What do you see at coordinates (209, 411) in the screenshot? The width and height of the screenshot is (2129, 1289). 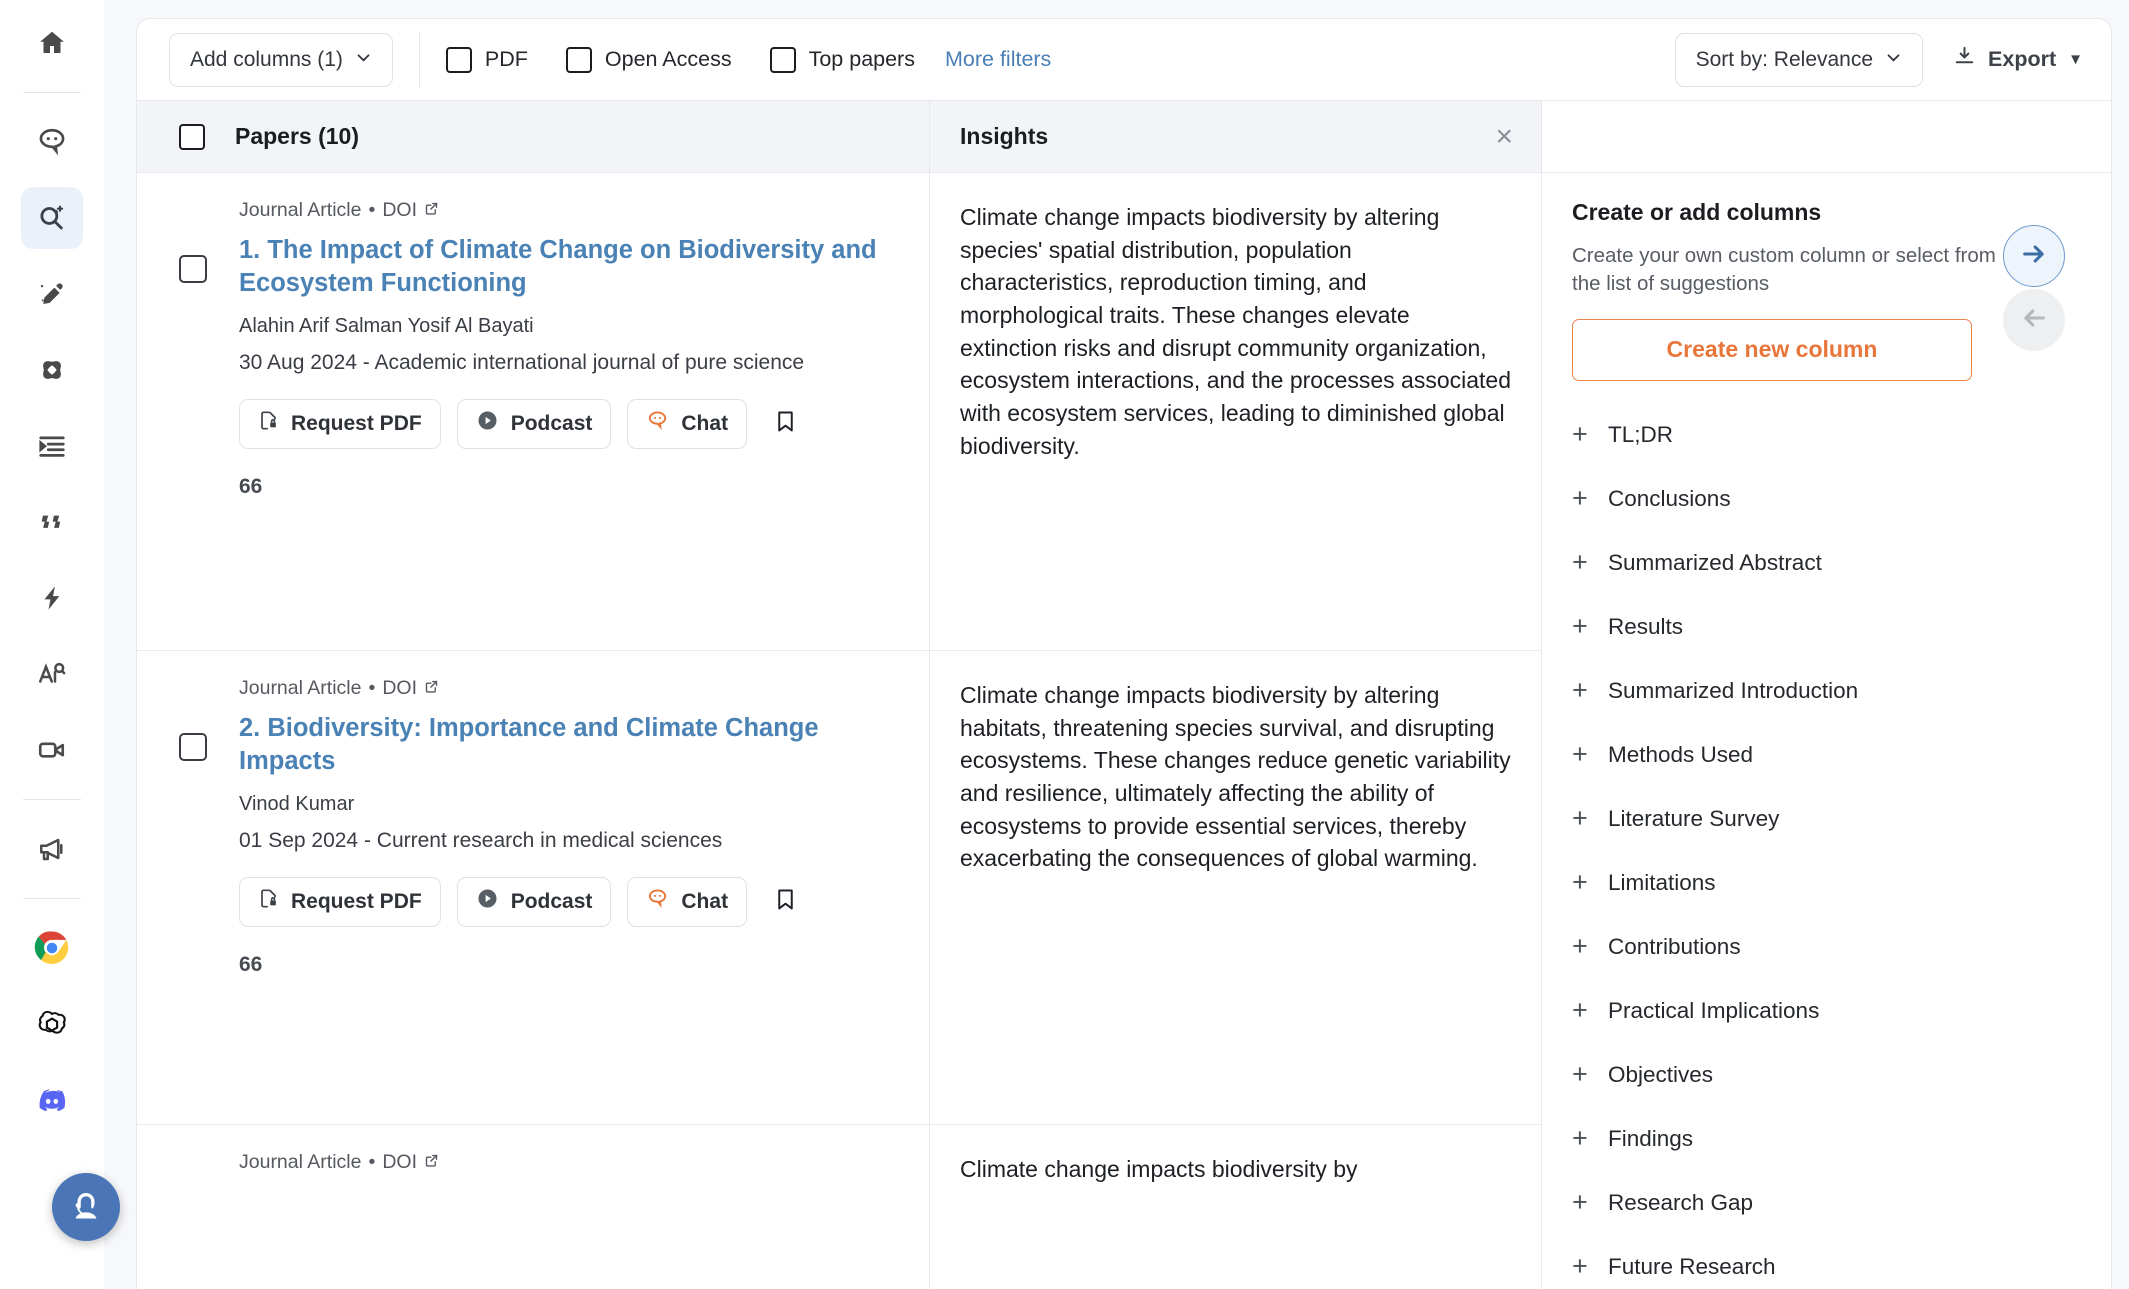 I see `row-select-cell` at bounding box center [209, 411].